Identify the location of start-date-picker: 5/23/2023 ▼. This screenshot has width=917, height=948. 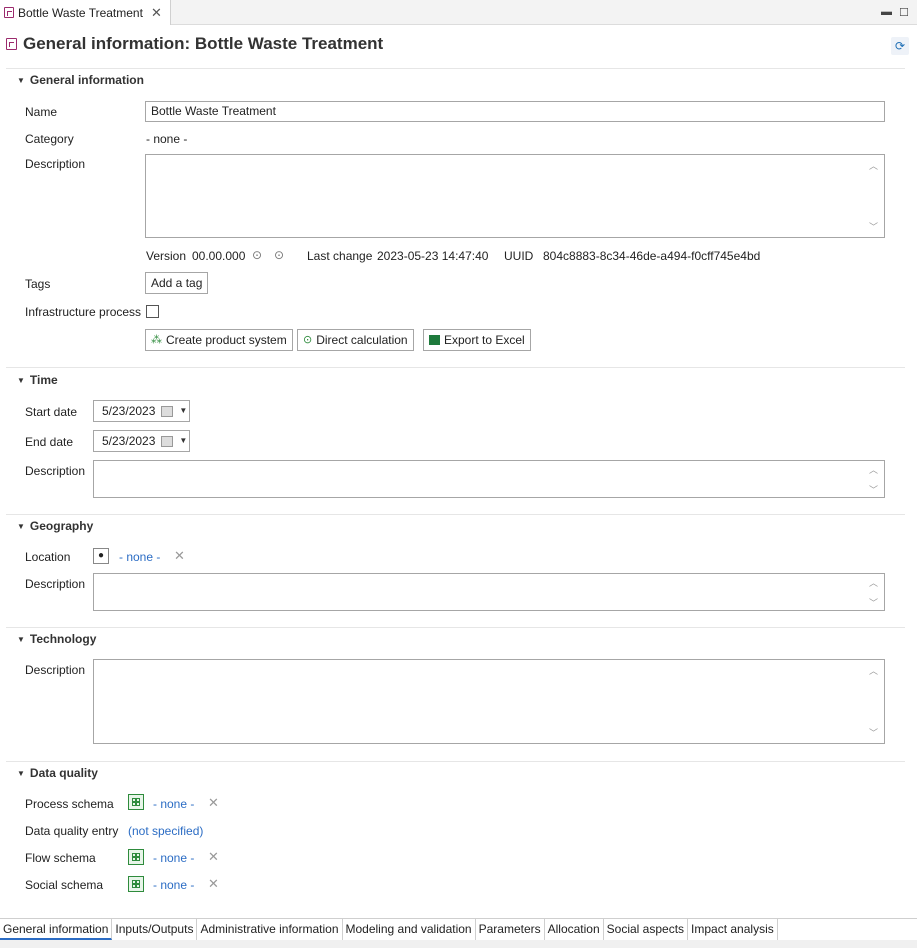
(141, 411).